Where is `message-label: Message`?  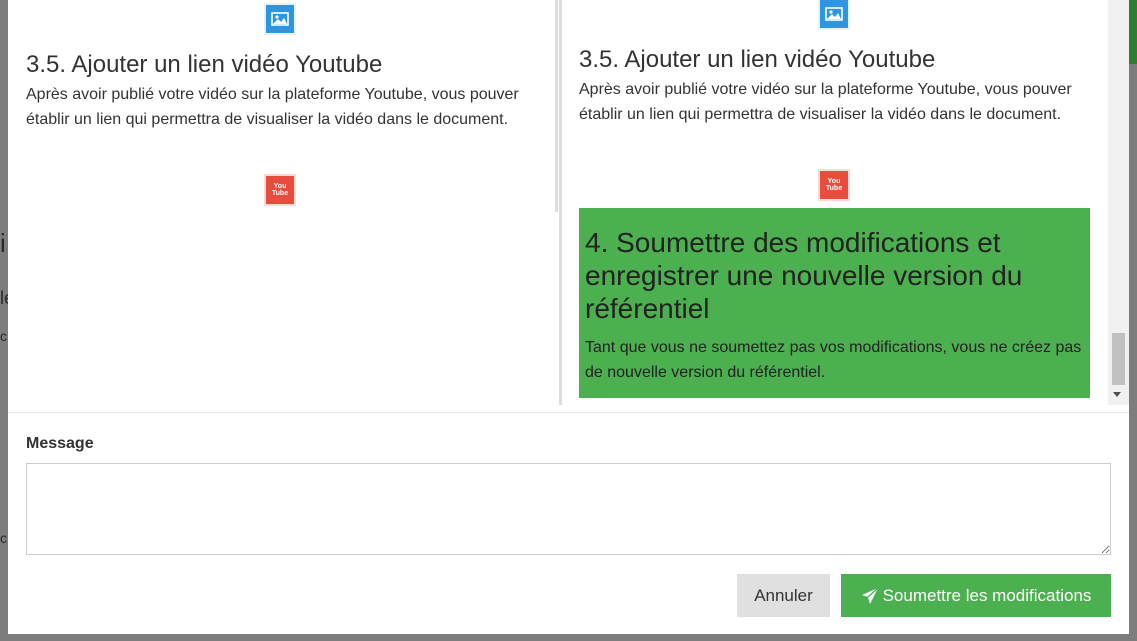 message-label: Message is located at coordinates (60, 443).